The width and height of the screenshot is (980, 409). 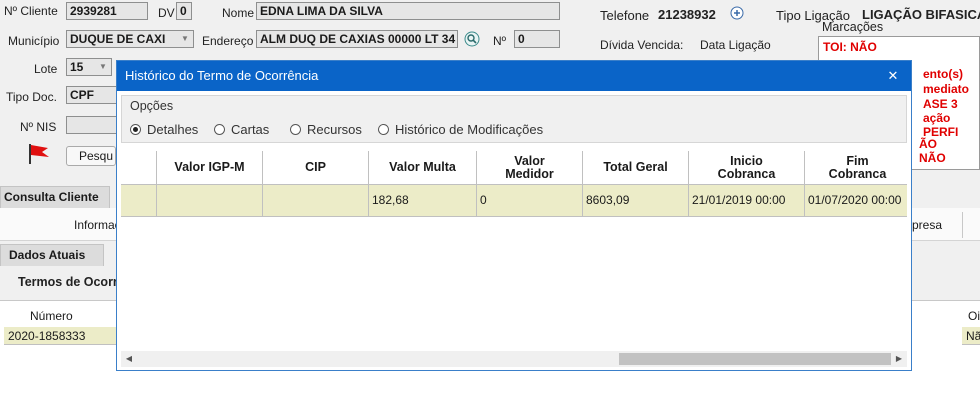 I want to click on cliente-field: 2939281, so click(x=107, y=11).